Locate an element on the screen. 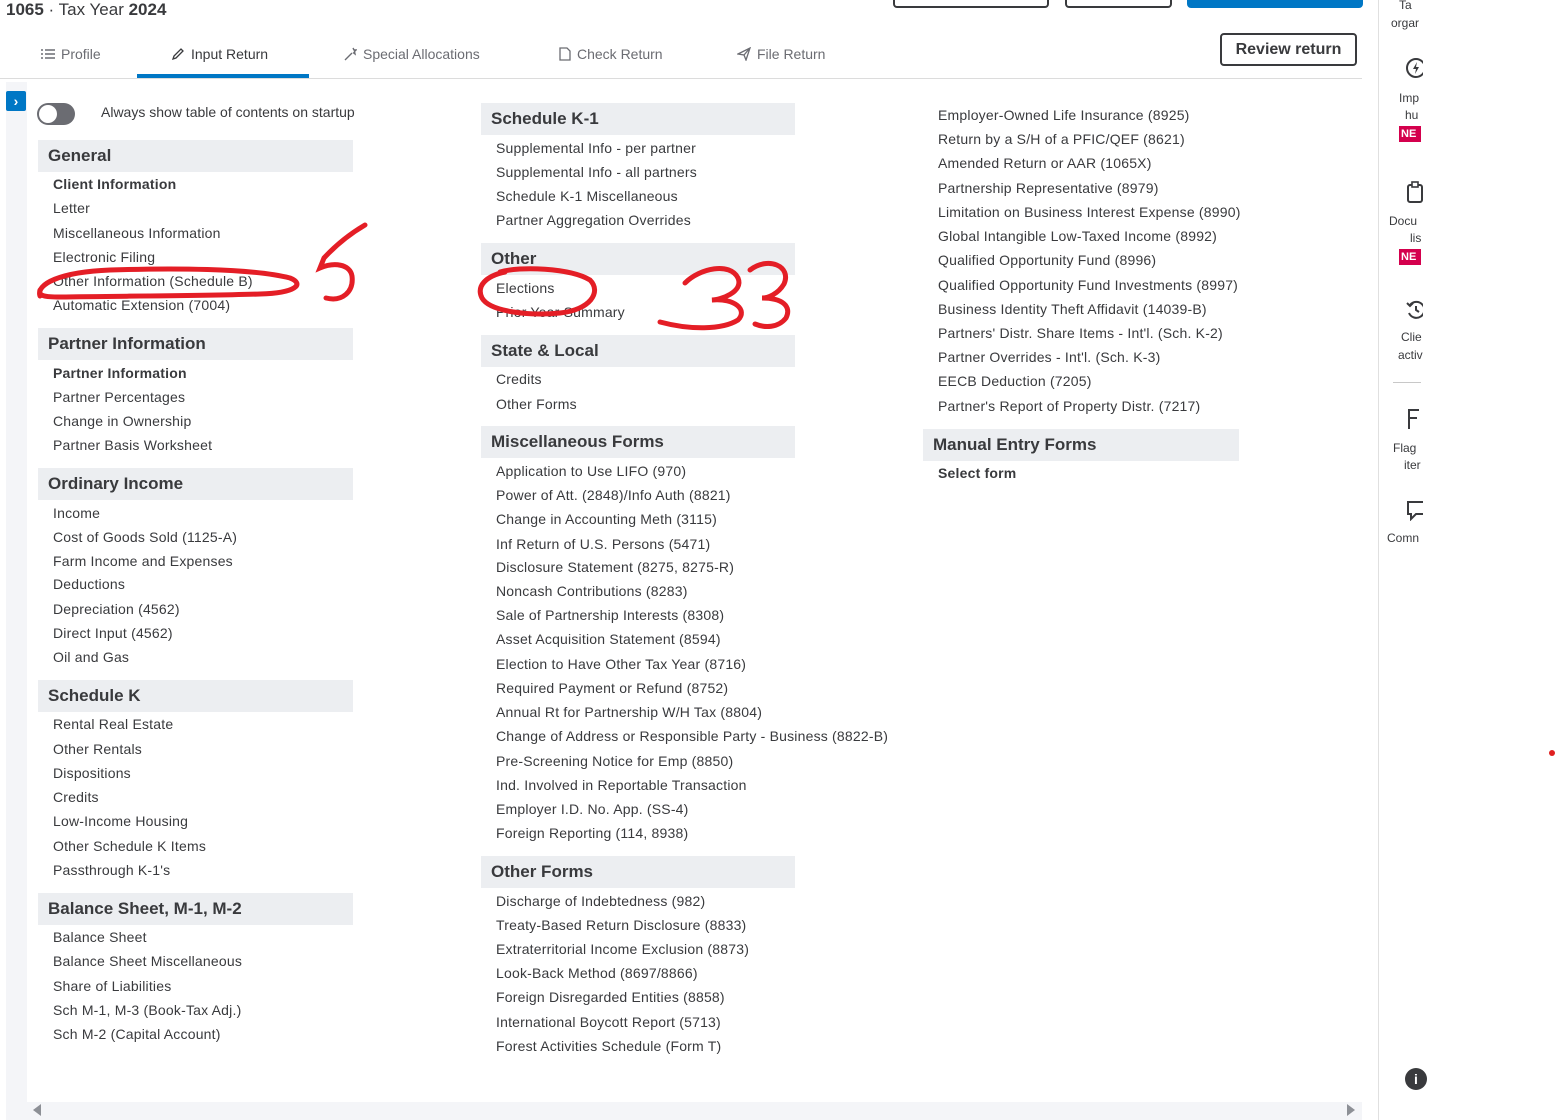 This screenshot has height=1120, width=1557. nav-miscellaneous-information: Miscellaneous Information is located at coordinates (137, 233).